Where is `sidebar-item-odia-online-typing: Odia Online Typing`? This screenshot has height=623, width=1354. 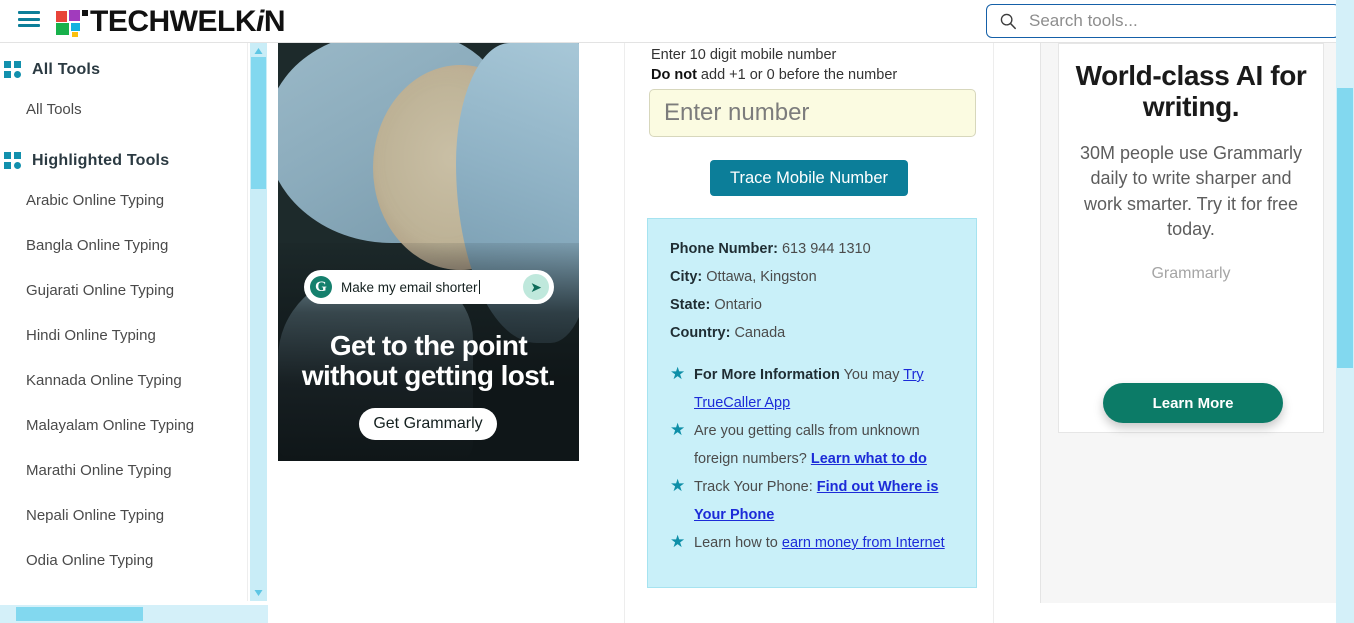 sidebar-item-odia-online-typing: Odia Online Typing is located at coordinates (123, 560).